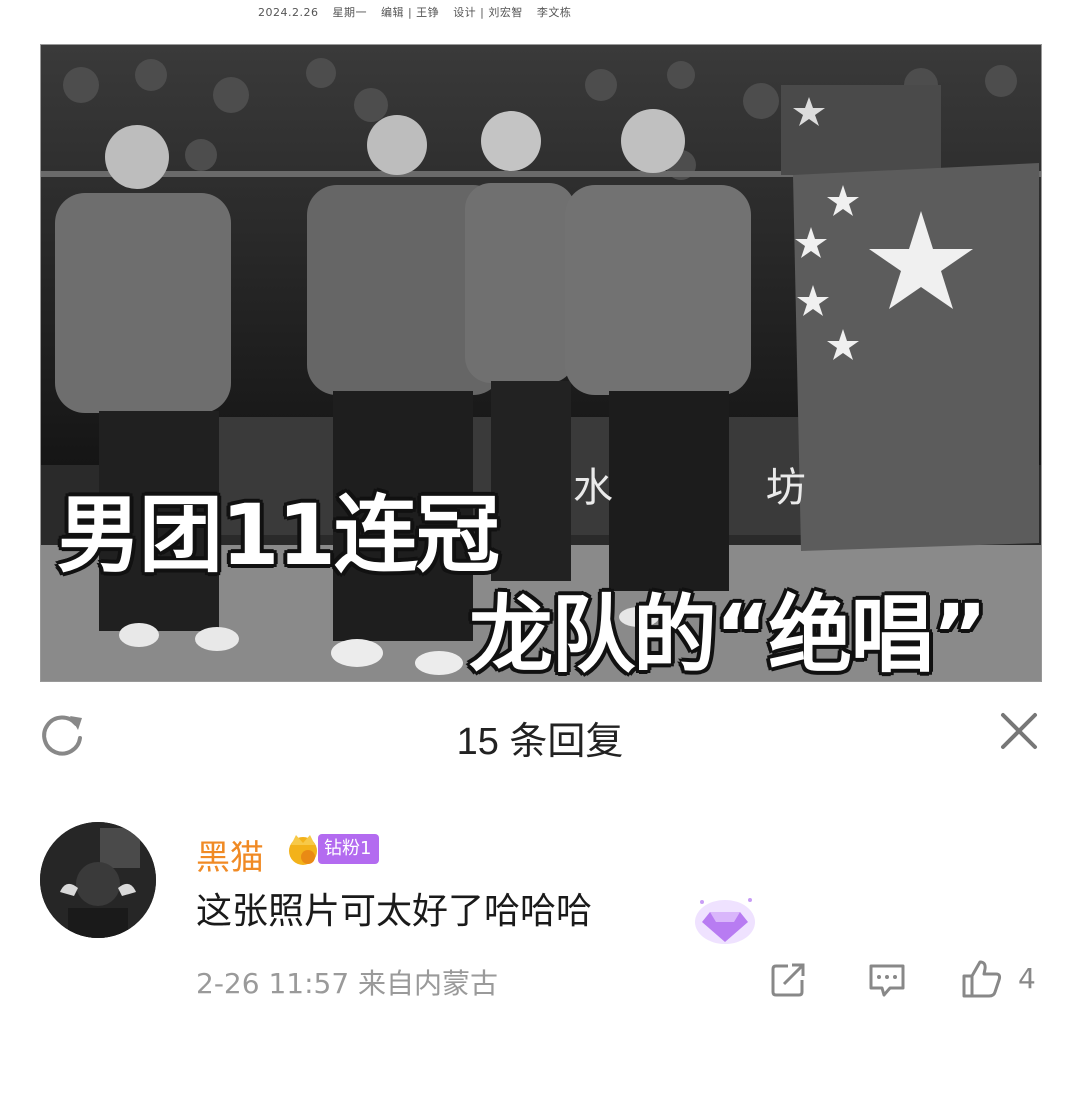 This screenshot has height=1120, width=1080. I want to click on newspaper-date: 2024.2.26, so click(288, 12).